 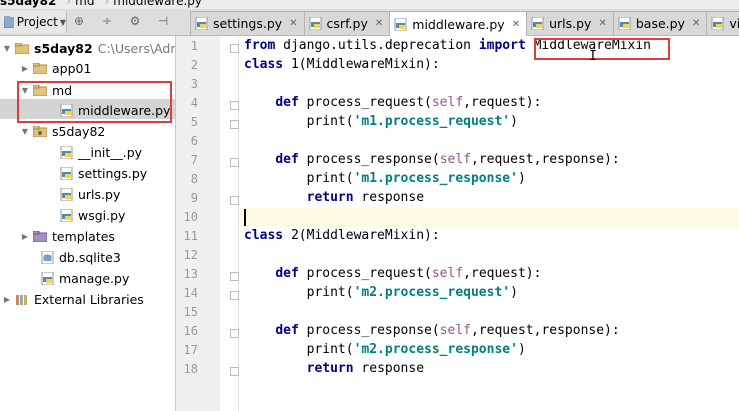 What do you see at coordinates (40, 236) in the screenshot?
I see `templates-folder-icon` at bounding box center [40, 236].